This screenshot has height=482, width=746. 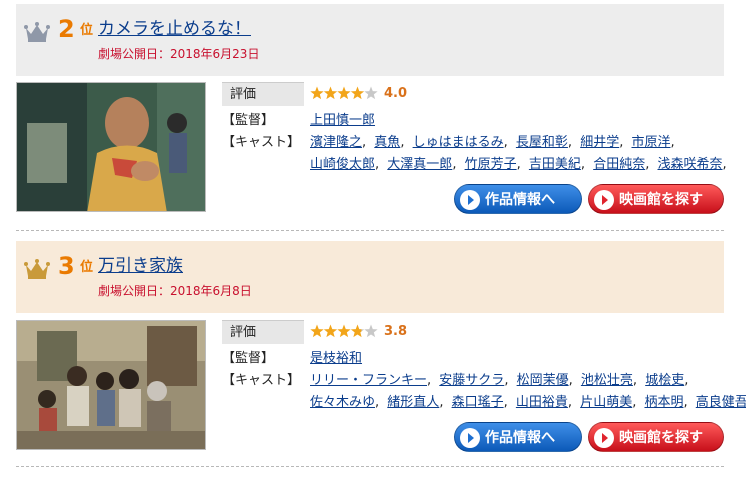 I want to click on silver-crown-icon, so click(x=37, y=32).